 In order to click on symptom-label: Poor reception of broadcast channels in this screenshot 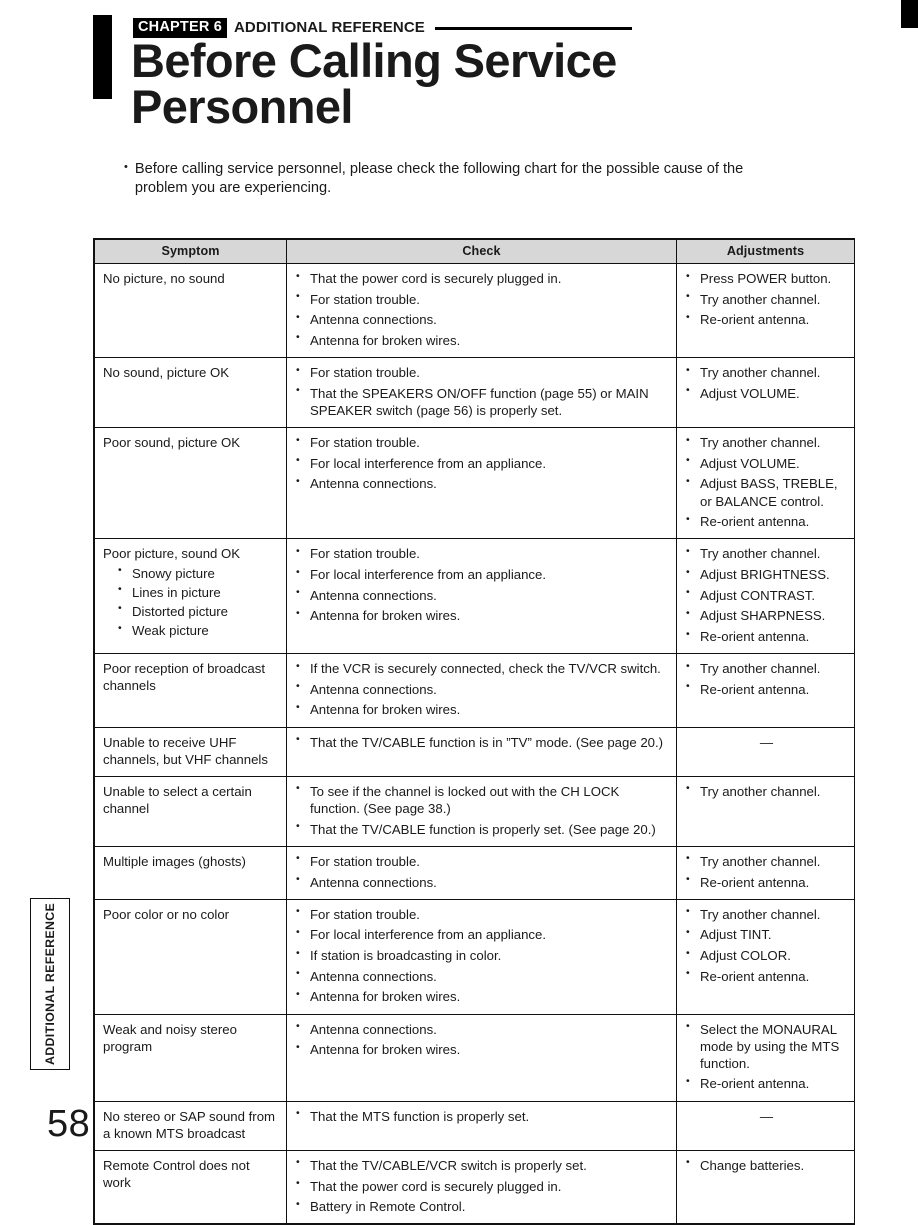, I will do `click(184, 677)`.